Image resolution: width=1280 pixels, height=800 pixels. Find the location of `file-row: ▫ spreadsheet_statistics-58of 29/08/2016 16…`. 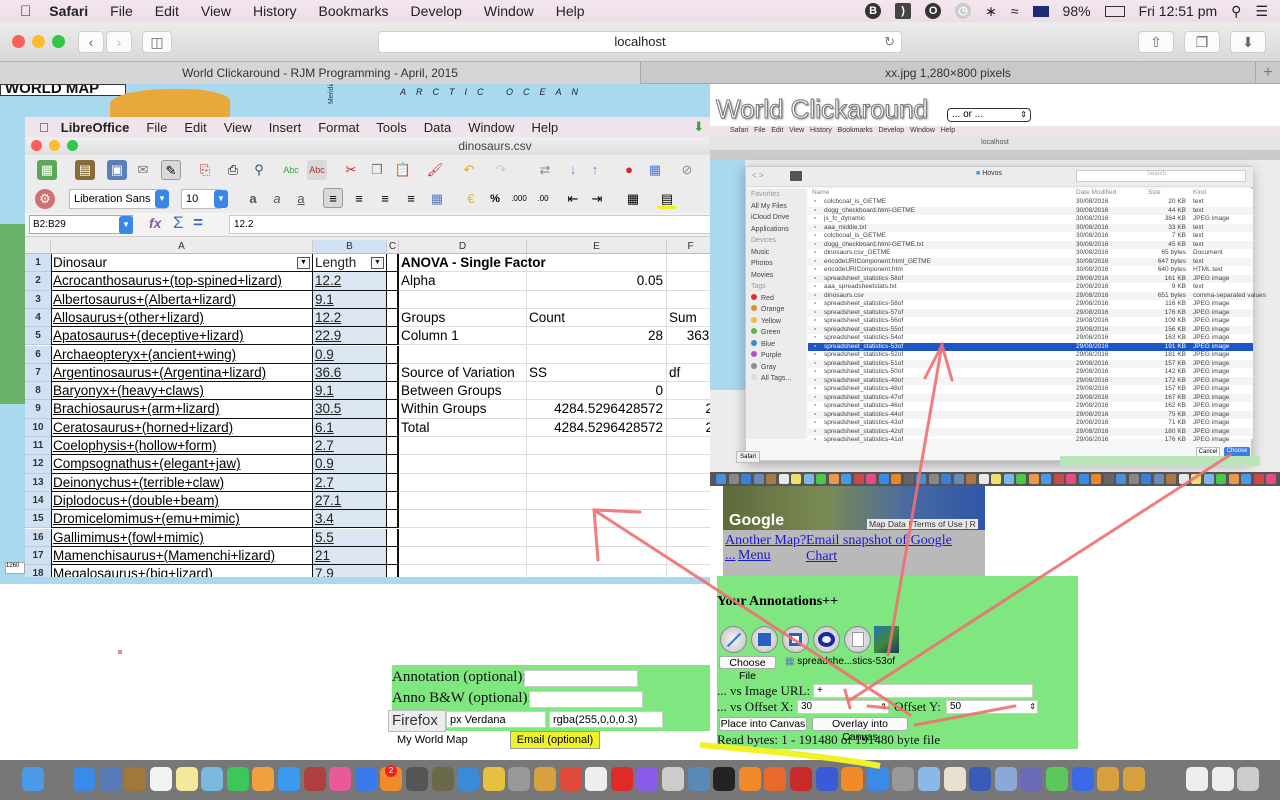

file-row: ▫ spreadsheet_statistics-58of 29/08/2016 16… is located at coordinates (1030, 278).